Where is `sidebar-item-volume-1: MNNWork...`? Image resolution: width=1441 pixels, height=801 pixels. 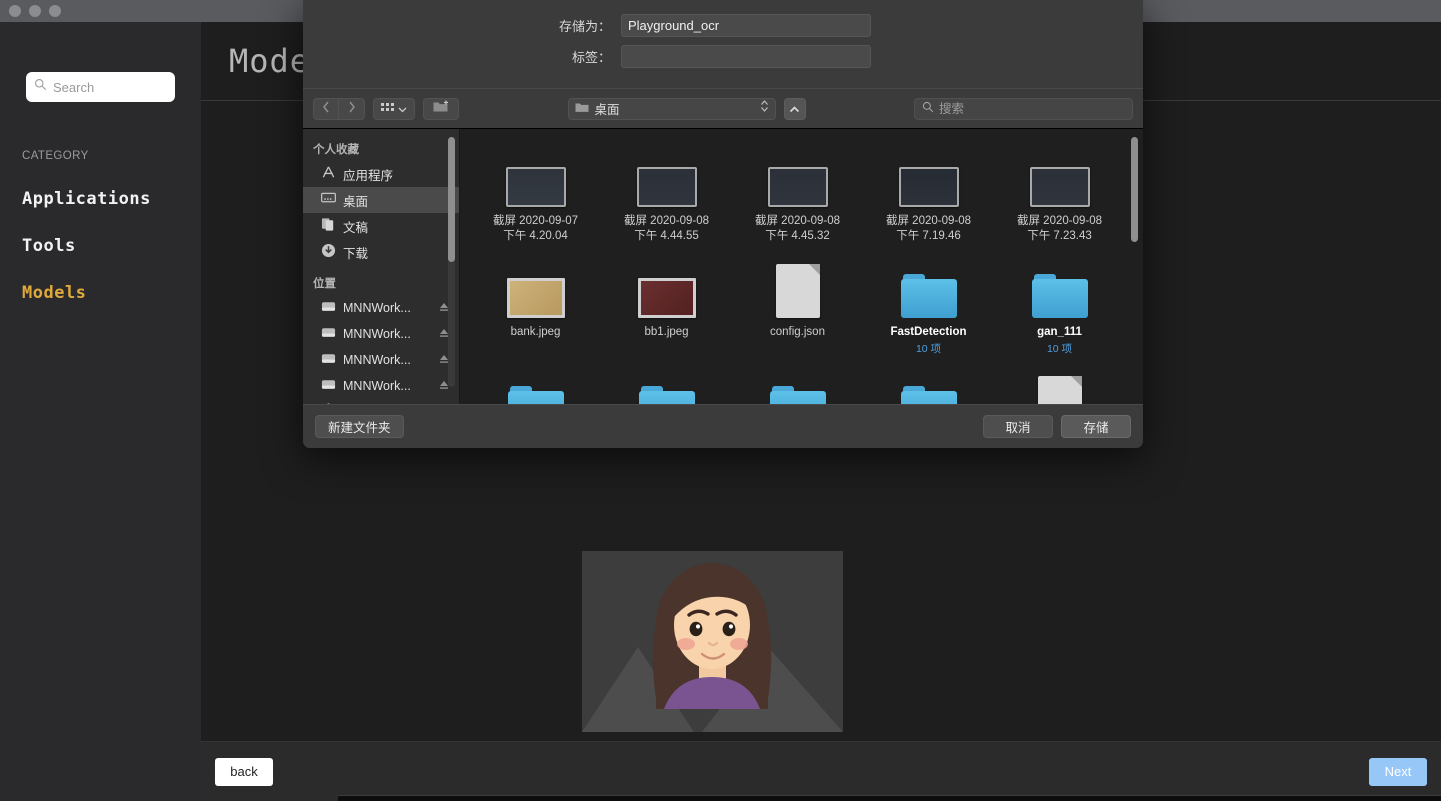
sidebar-item-volume-1: MNNWork... is located at coordinates (381, 308).